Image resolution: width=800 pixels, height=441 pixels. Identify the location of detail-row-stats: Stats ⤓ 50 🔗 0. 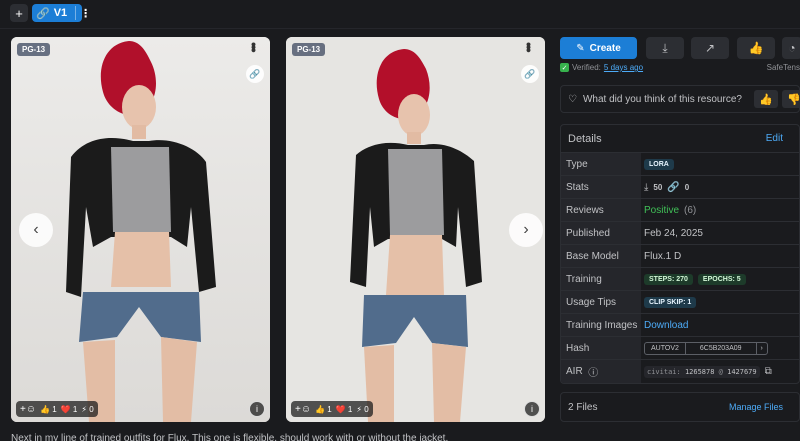
(680, 187).